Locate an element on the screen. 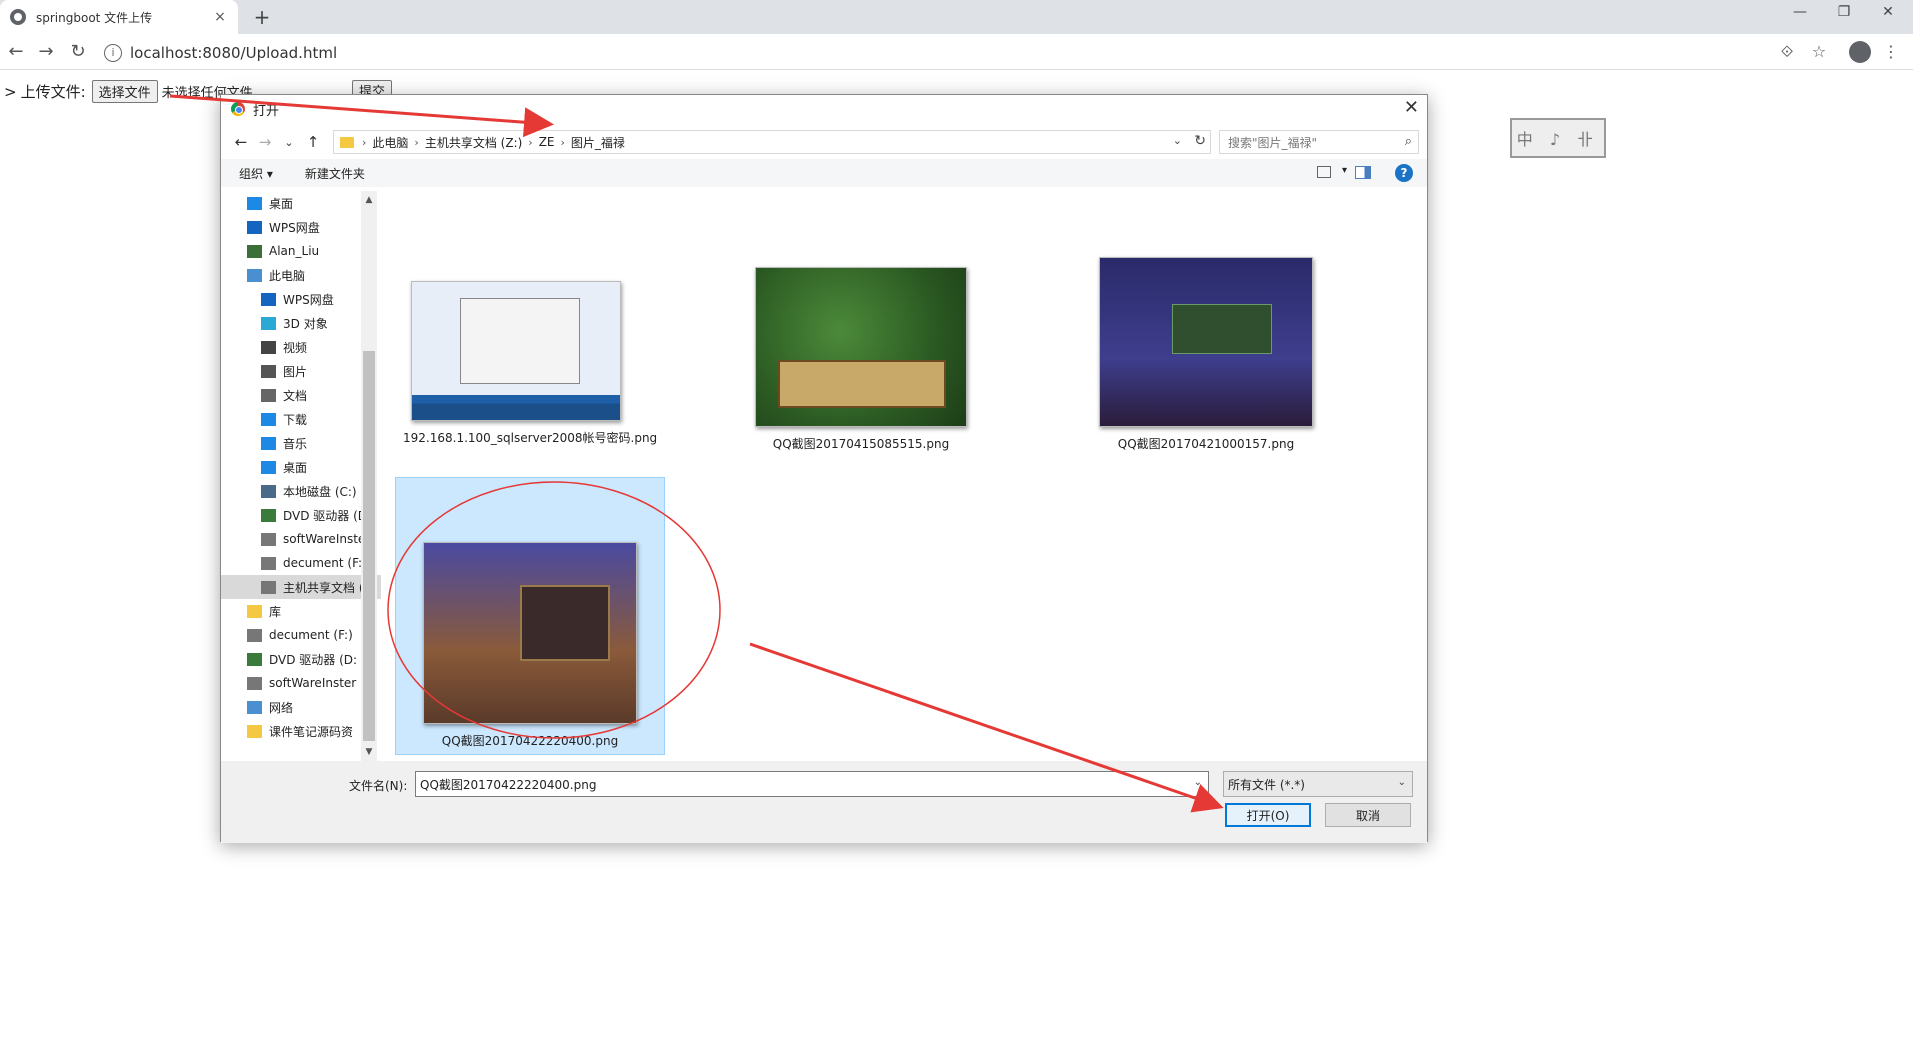 This screenshot has height=1038, width=1913. nav-item: 3D 对象 is located at coordinates (301, 323).